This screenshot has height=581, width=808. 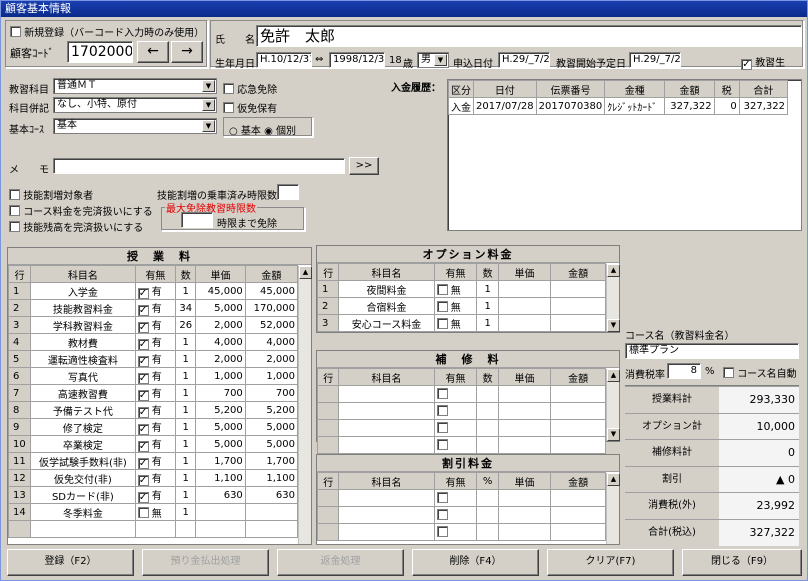 What do you see at coordinates (746, 64) in the screenshot?
I see `student-checkbox: ✓` at bounding box center [746, 64].